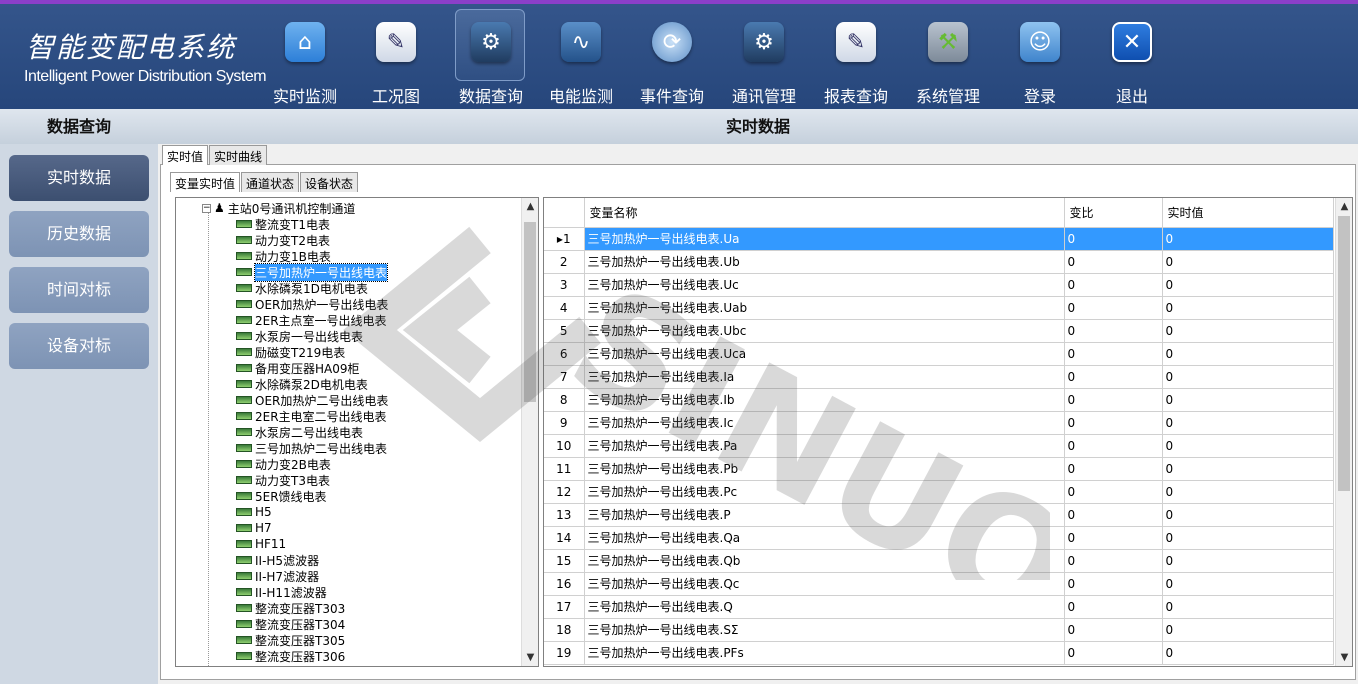 This screenshot has height=684, width=1358. Describe the element at coordinates (564, 630) in the screenshot. I see `row-number: 18` at that location.